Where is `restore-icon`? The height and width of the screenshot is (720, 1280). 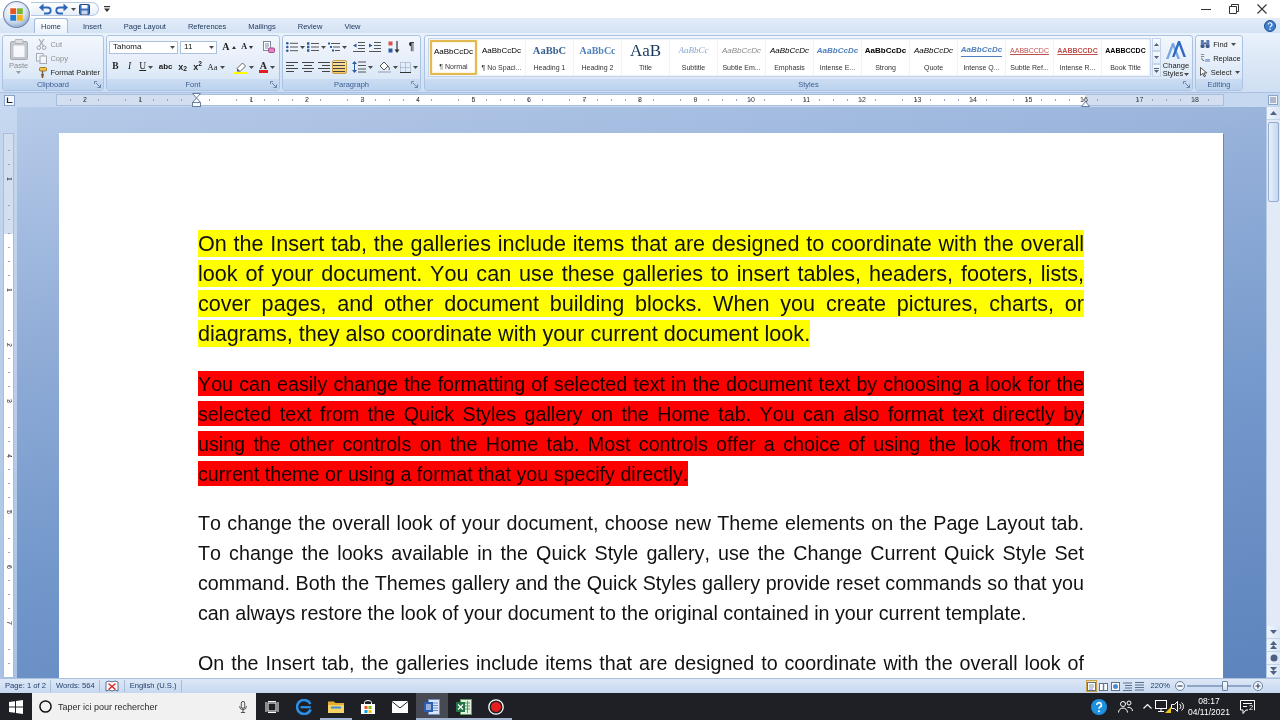 restore-icon is located at coordinates (1234, 9).